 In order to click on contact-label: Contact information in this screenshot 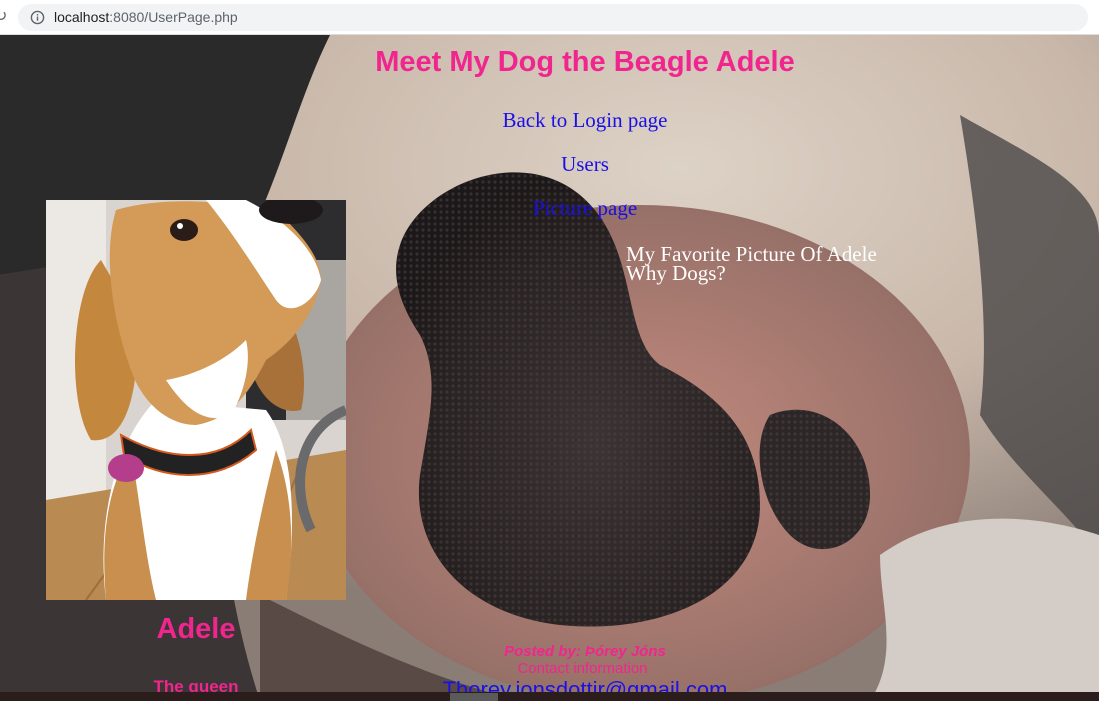, I will do `click(582, 668)`.